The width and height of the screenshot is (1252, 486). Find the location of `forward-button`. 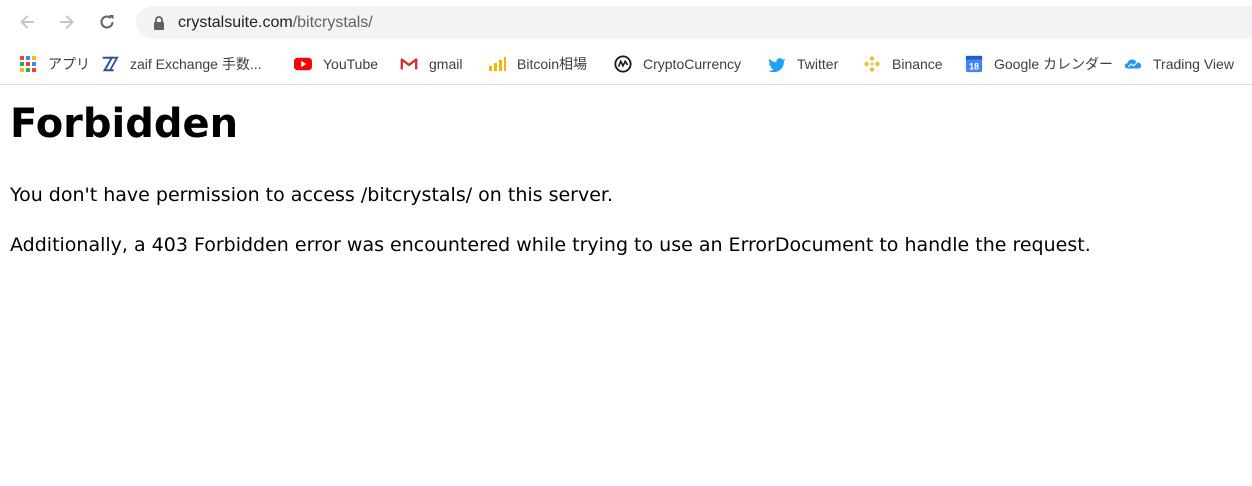

forward-button is located at coordinates (67, 22).